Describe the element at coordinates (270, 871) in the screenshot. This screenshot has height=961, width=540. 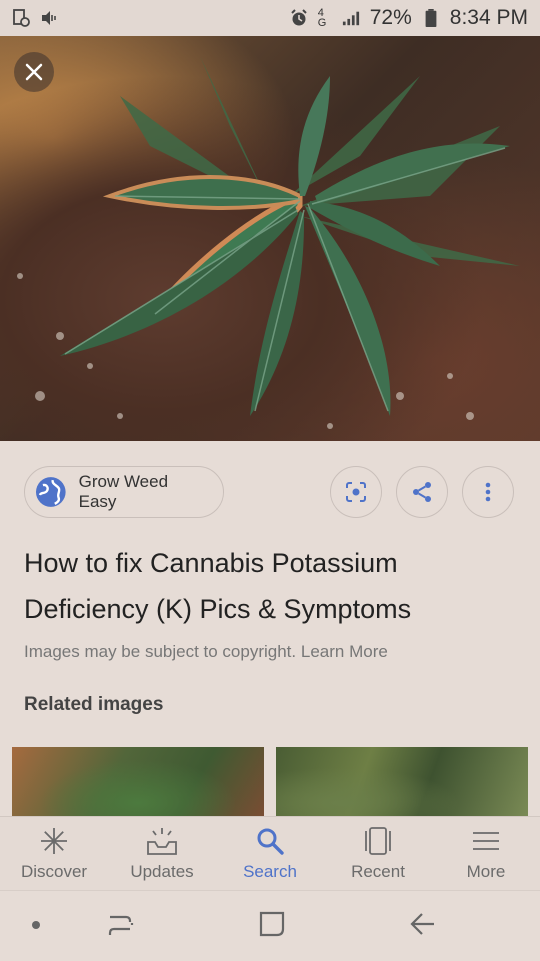
I see `nav-label: Search` at that location.